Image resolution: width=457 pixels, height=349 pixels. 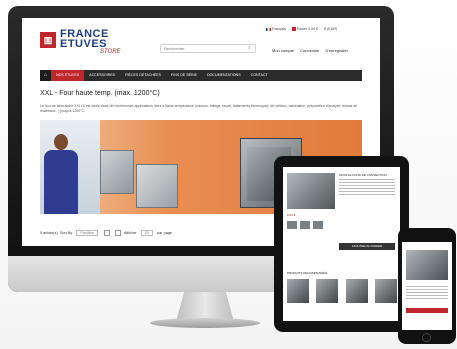 I want to click on oven-small-image, so click(x=117, y=172).